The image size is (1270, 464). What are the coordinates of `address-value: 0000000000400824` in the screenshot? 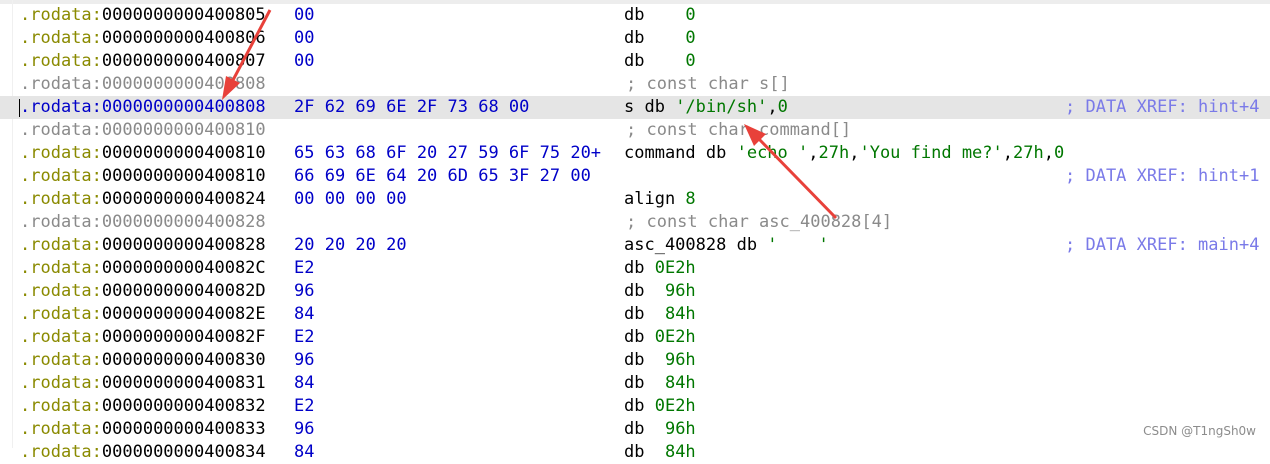 It's located at (183, 199).